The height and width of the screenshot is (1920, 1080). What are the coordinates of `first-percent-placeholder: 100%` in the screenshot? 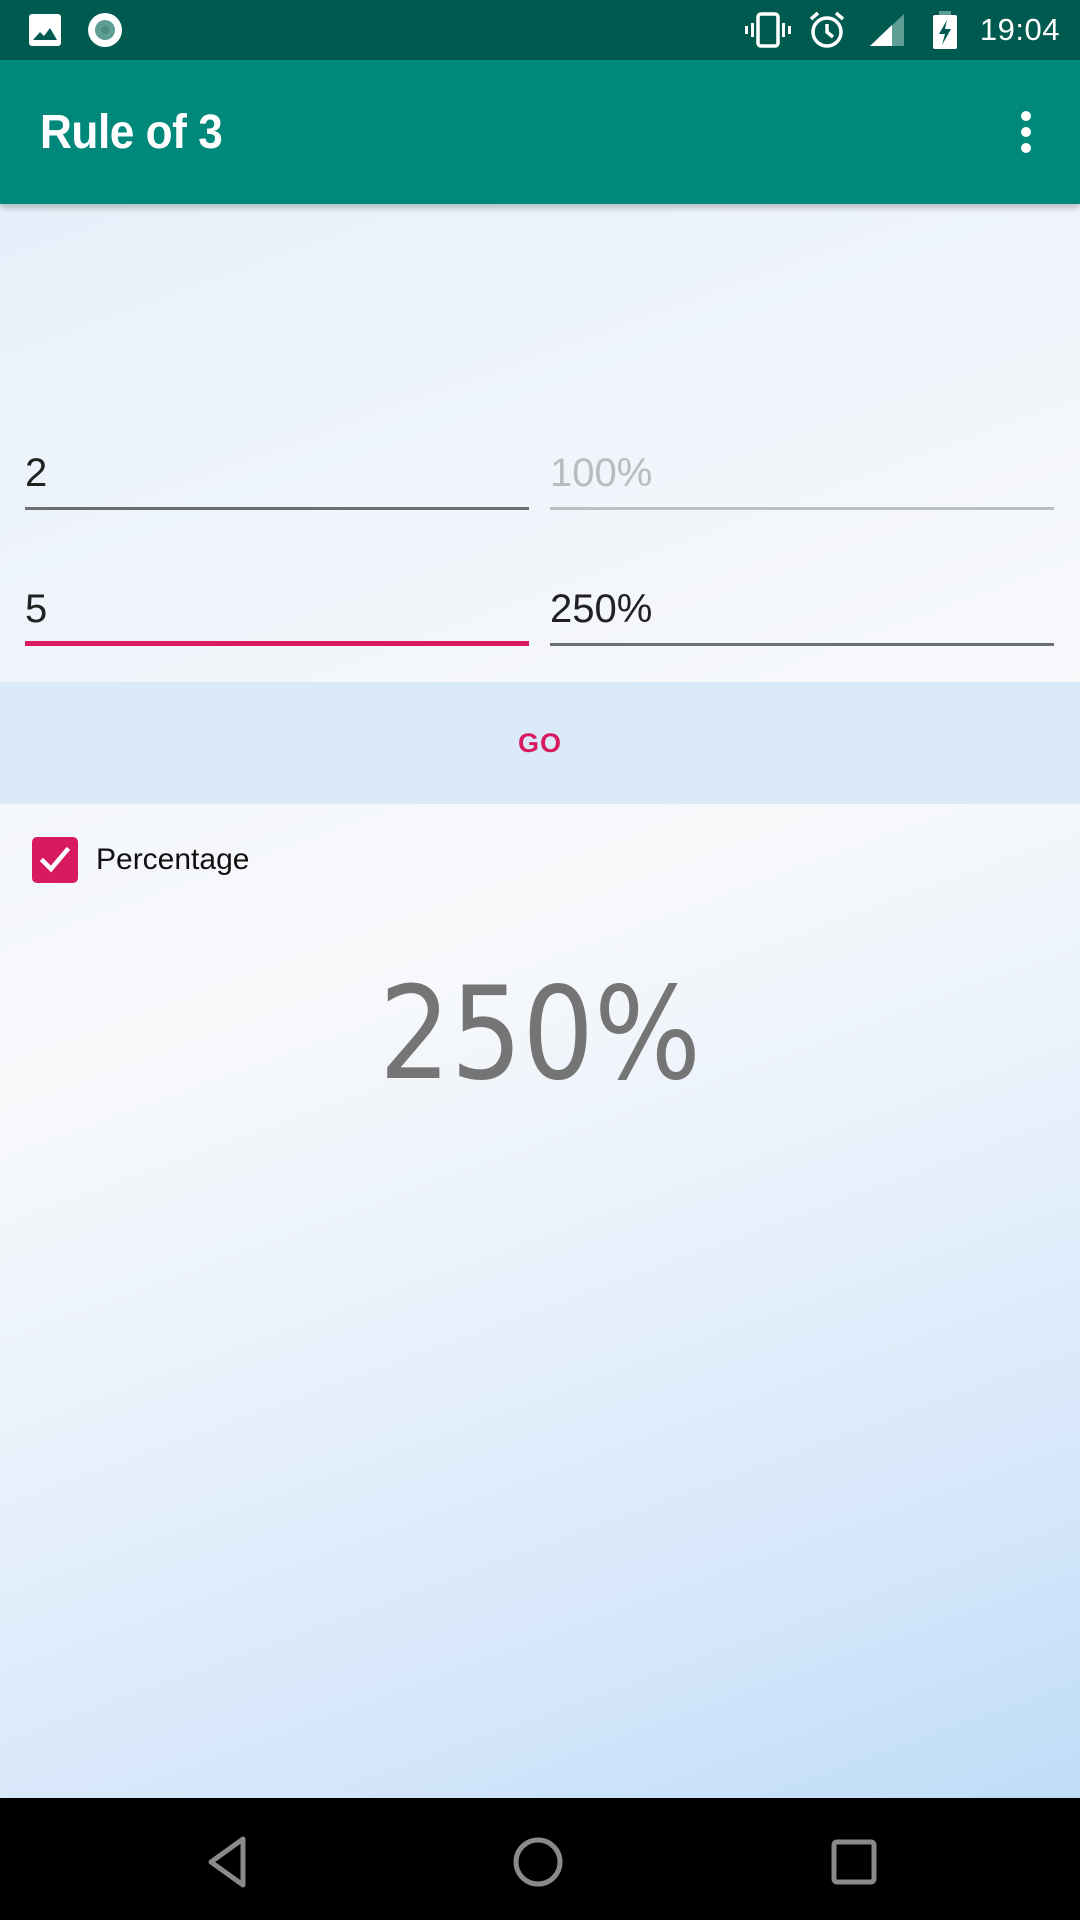 It's located at (601, 473).